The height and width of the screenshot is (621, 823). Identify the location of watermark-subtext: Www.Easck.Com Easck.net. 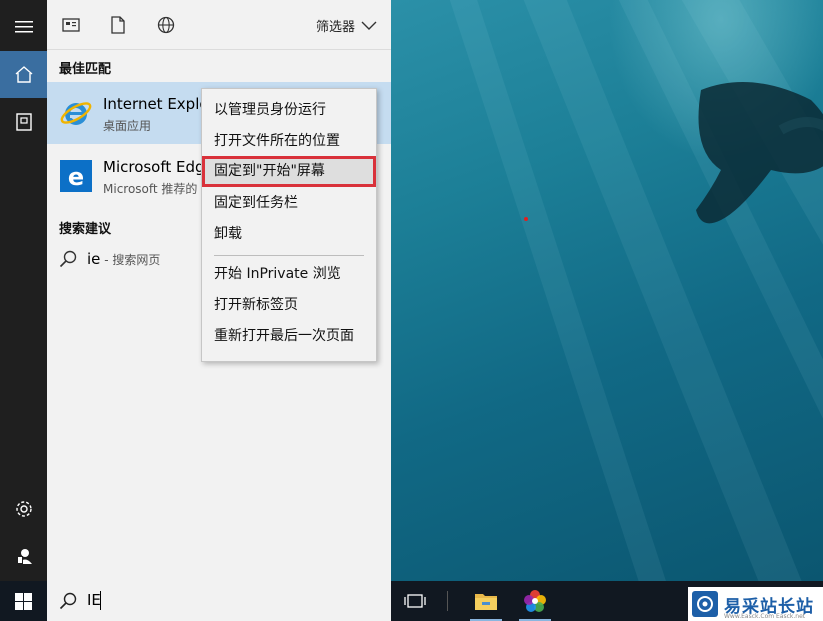
(765, 616).